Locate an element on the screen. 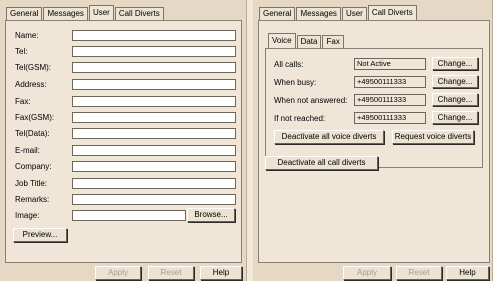  when-busy-label: When busy: is located at coordinates (295, 82).